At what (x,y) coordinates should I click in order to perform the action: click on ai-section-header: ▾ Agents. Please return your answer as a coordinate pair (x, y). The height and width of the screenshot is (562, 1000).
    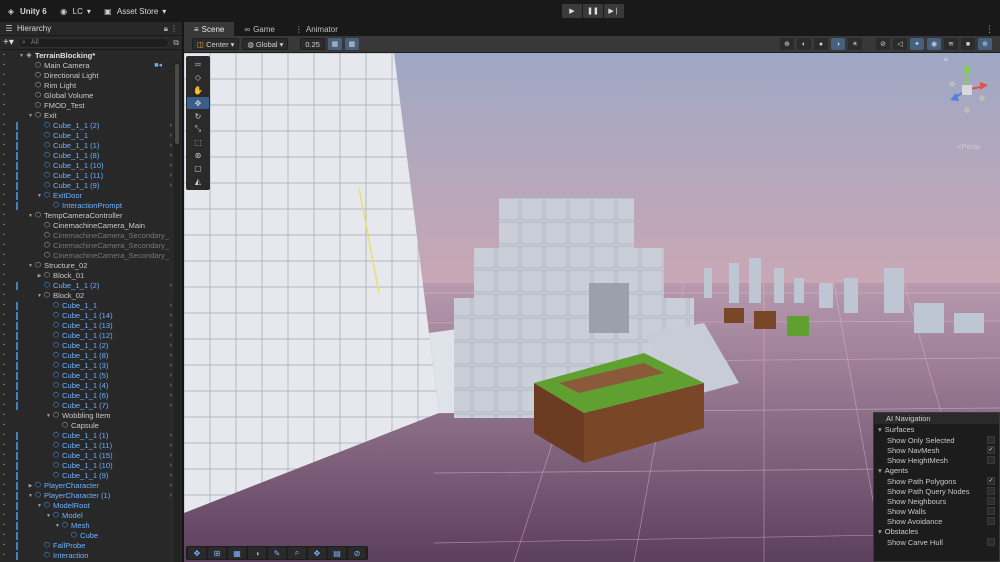
    Looking at the image, I should click on (936, 470).